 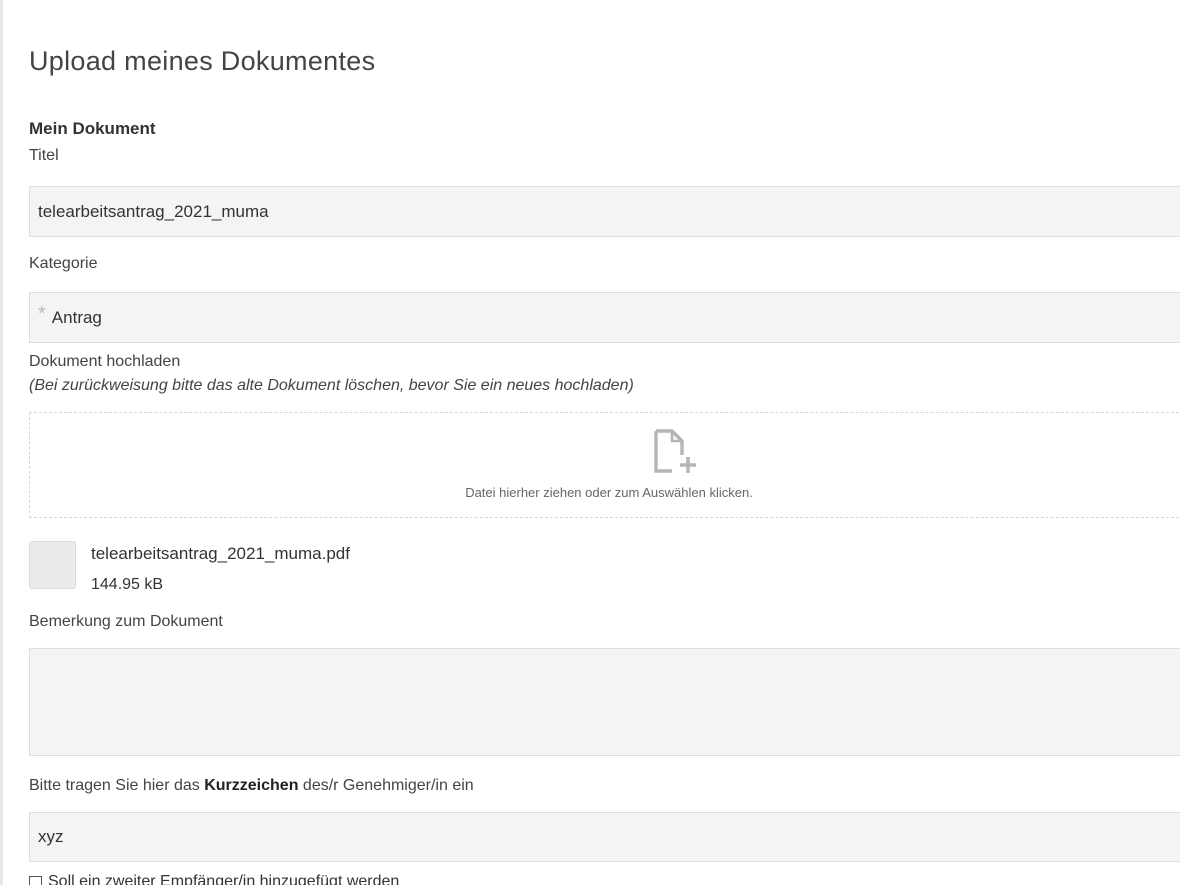 What do you see at coordinates (63, 263) in the screenshot?
I see `category-label: Kategorie` at bounding box center [63, 263].